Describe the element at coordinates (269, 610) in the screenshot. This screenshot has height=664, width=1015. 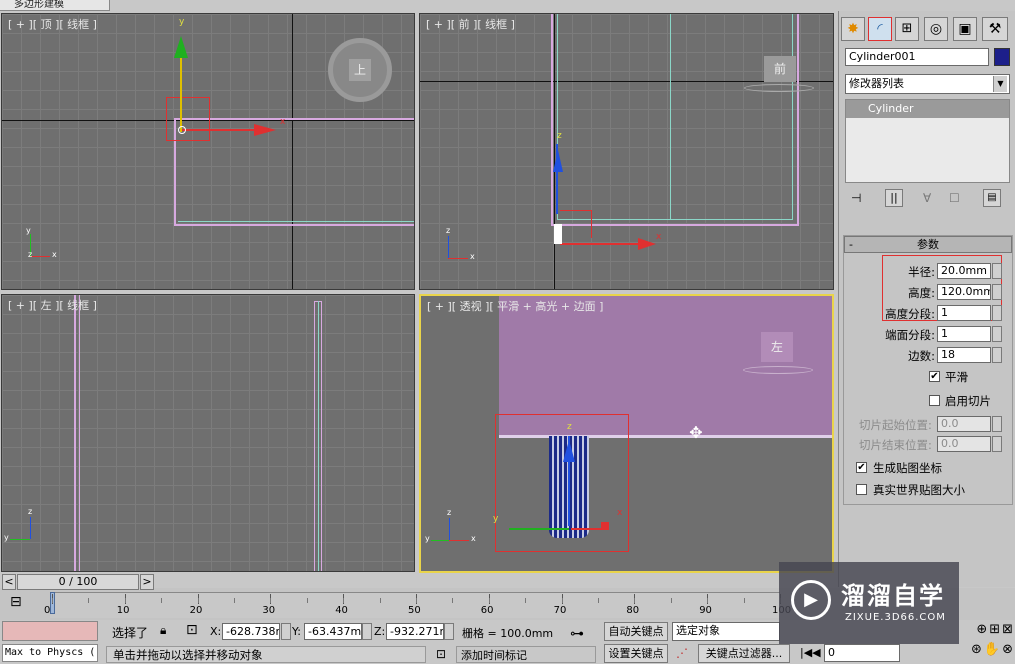
I see `timeline-tick-label: 30` at that location.